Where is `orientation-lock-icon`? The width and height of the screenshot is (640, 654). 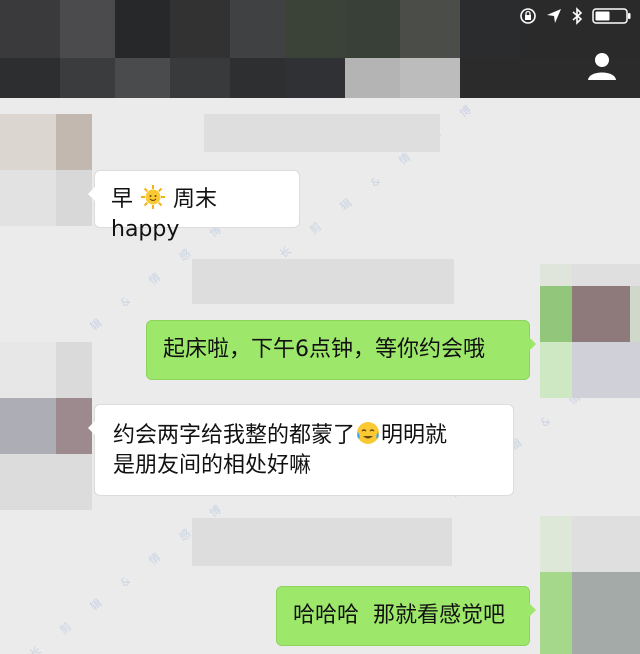 orientation-lock-icon is located at coordinates (528, 16).